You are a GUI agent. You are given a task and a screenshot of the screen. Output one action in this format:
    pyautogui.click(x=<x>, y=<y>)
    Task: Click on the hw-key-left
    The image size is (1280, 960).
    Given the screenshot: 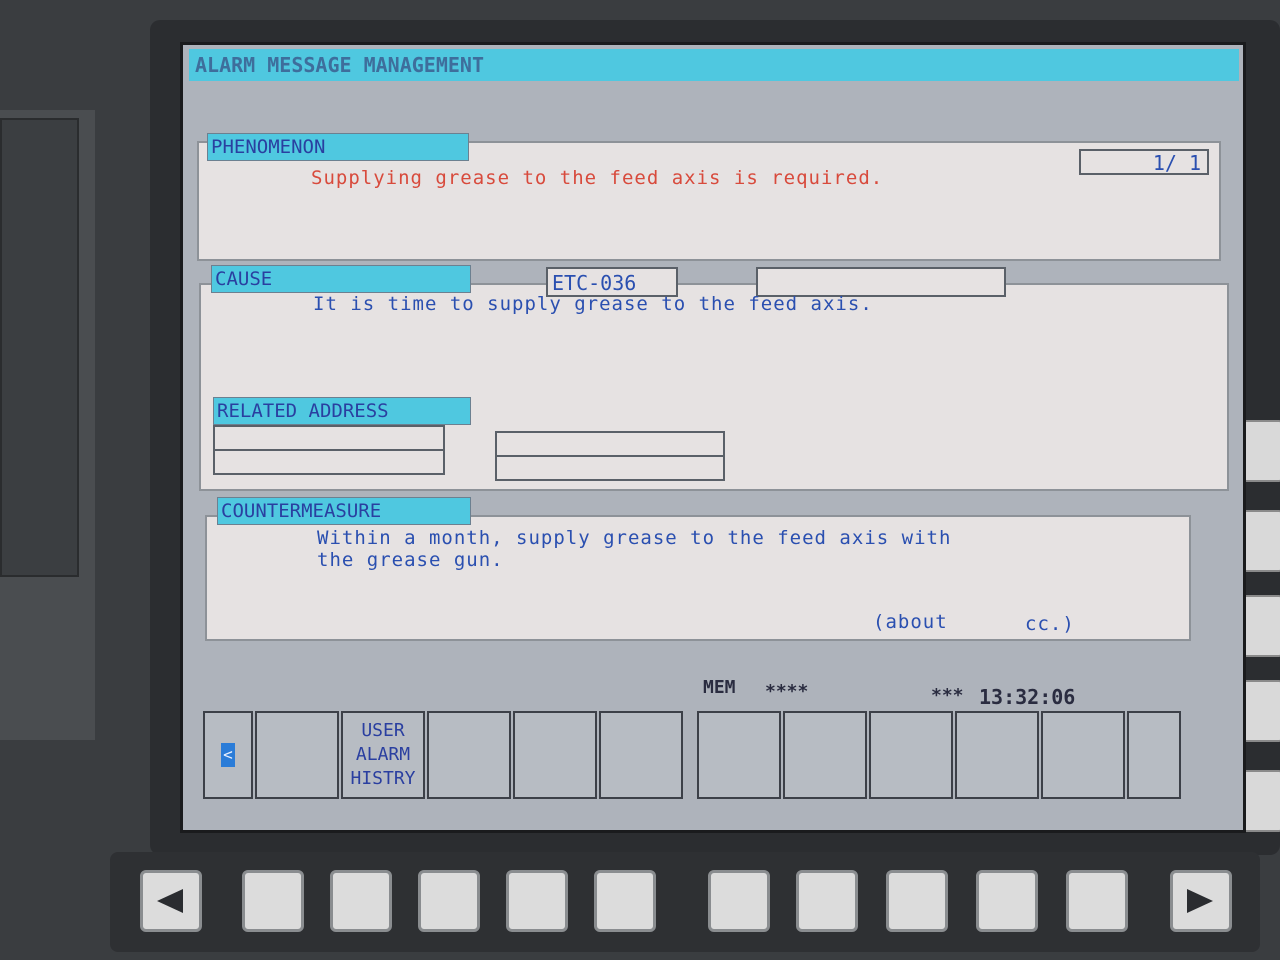 What is the action you would take?
    pyautogui.click(x=171, y=901)
    